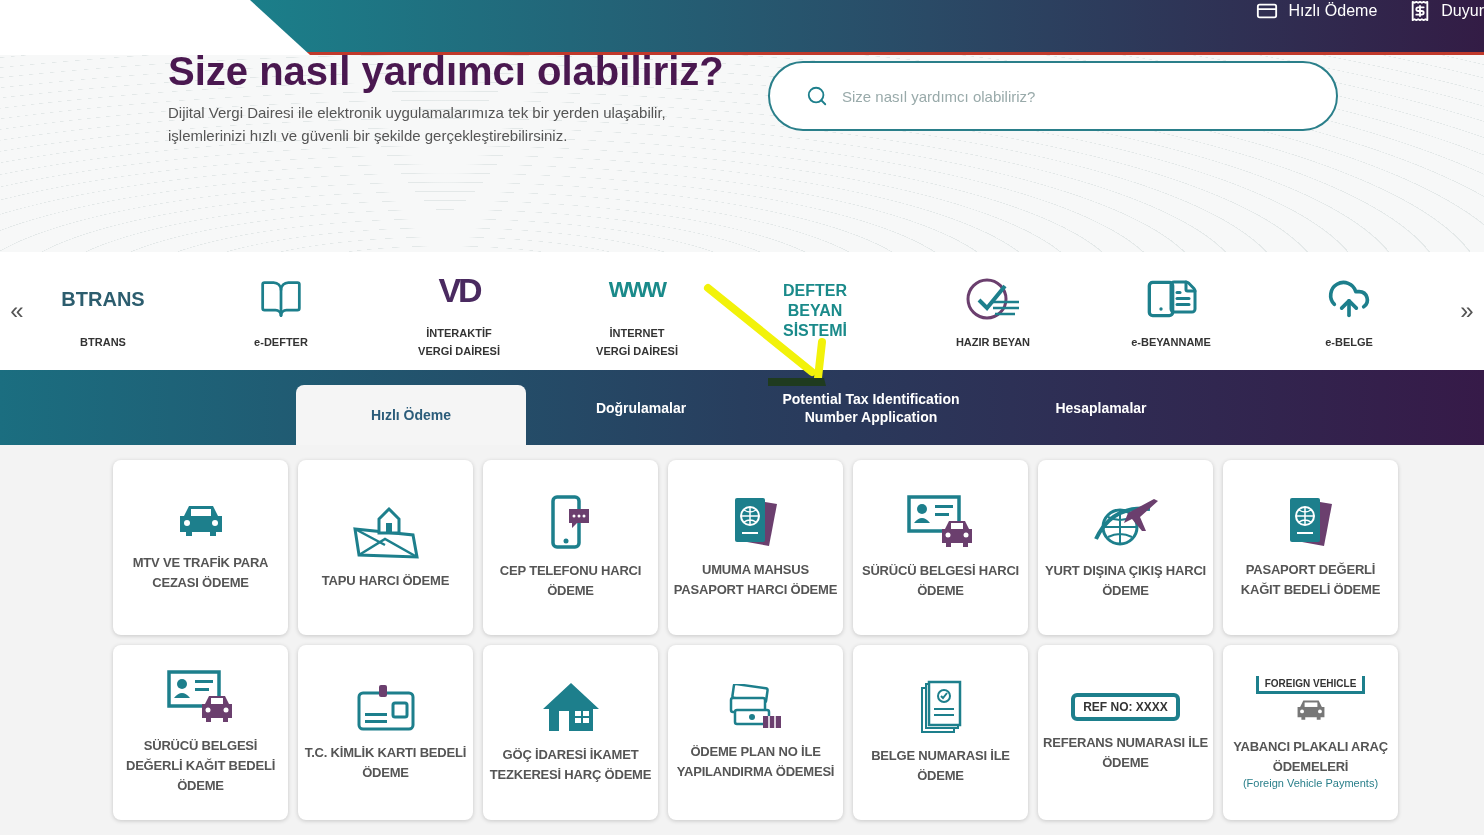 The image size is (1484, 835). What do you see at coordinates (641, 407) in the screenshot?
I see `tab: Doğrulamalar` at bounding box center [641, 407].